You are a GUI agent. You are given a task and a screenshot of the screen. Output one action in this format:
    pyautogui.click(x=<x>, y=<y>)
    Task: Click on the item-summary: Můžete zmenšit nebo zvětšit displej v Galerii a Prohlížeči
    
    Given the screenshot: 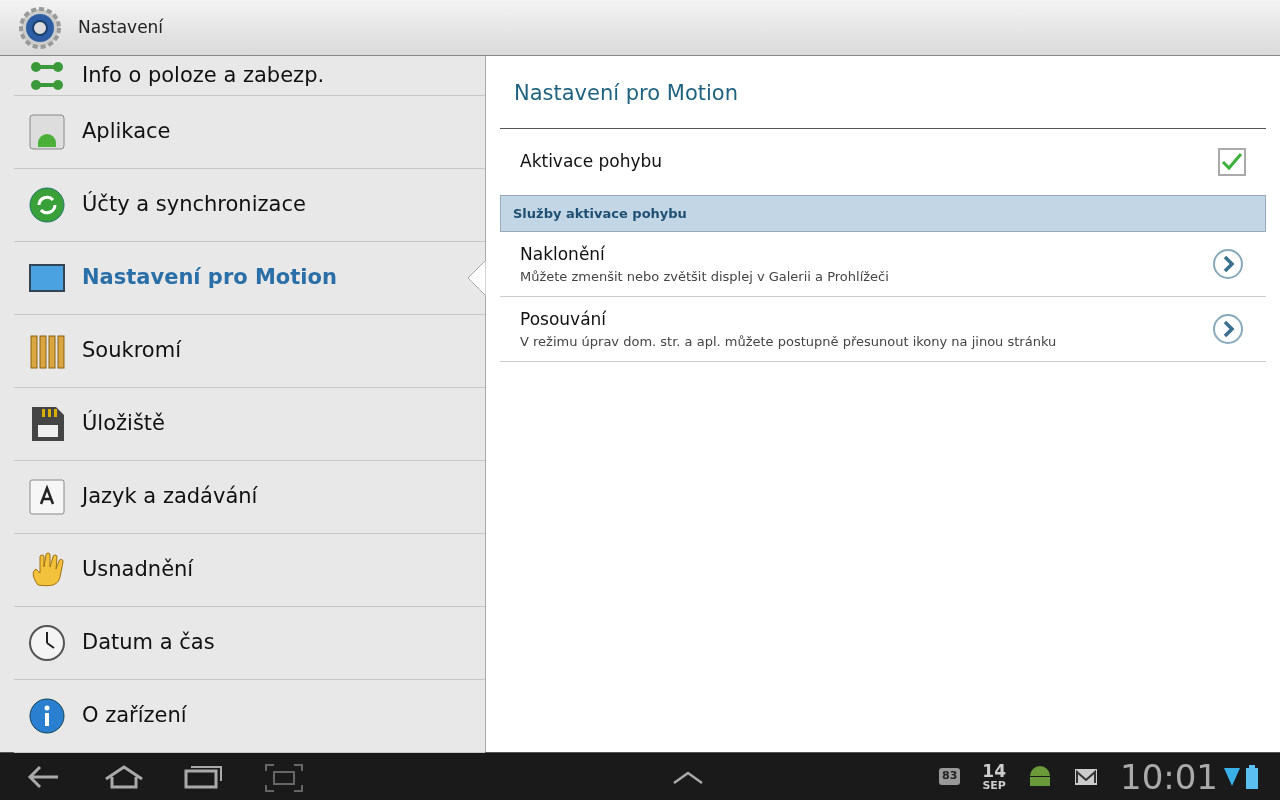 What is the action you would take?
    pyautogui.click(x=704, y=277)
    